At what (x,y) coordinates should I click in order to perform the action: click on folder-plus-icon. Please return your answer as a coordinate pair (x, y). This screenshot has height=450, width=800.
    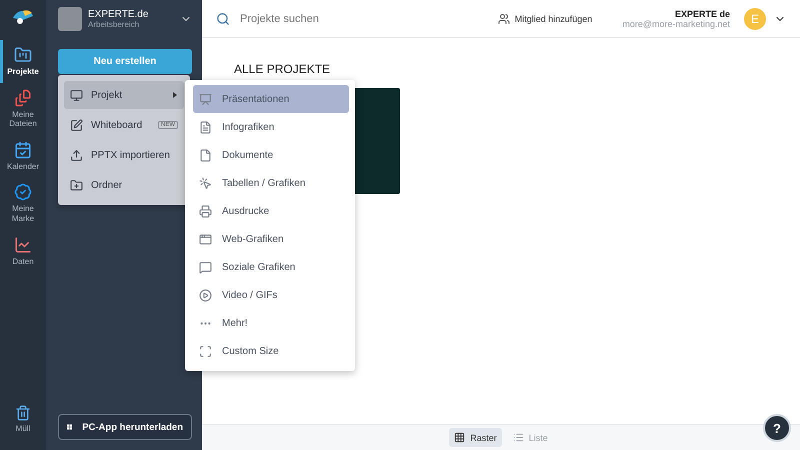
    Looking at the image, I should click on (76, 185).